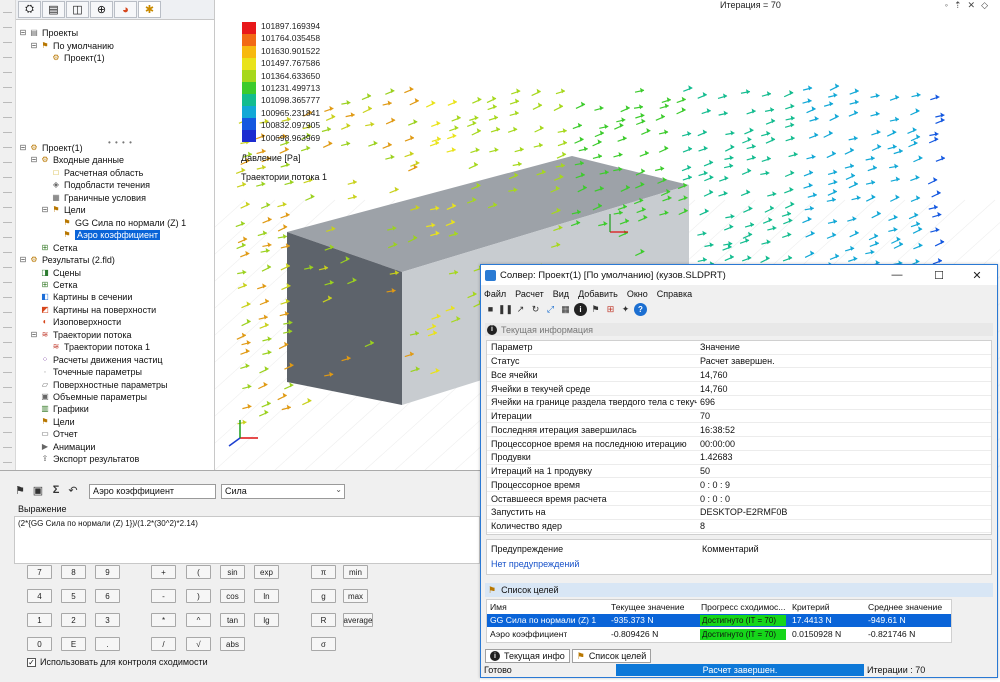 This screenshot has height=682, width=1000. What do you see at coordinates (266, 620) in the screenshot?
I see `keypad-button: lg` at bounding box center [266, 620].